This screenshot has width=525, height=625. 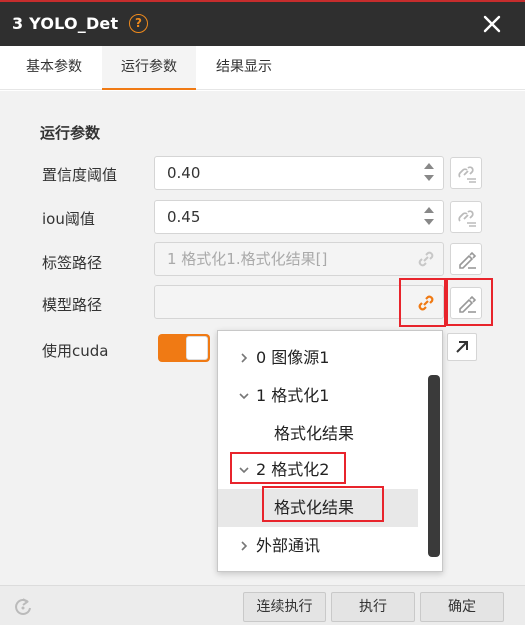 What do you see at coordinates (23, 607) in the screenshot?
I see `refresh-icon` at bounding box center [23, 607].